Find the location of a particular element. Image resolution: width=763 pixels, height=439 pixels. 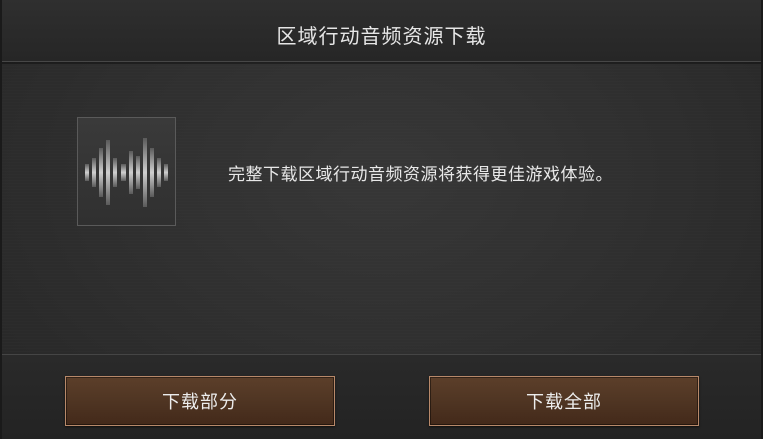

download-partial-button: 下载部分 is located at coordinates (200, 401).